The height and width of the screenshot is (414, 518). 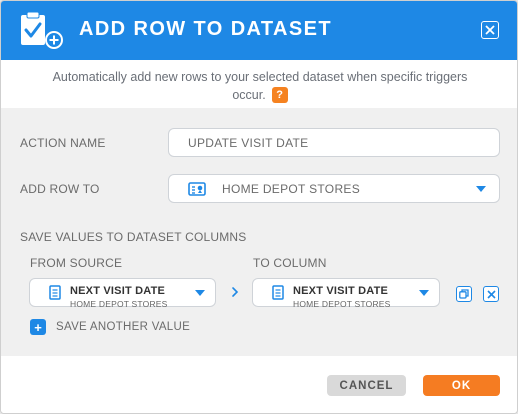 I want to click on dialog-header: ADD ROW TO DATASET, so click(x=259, y=30).